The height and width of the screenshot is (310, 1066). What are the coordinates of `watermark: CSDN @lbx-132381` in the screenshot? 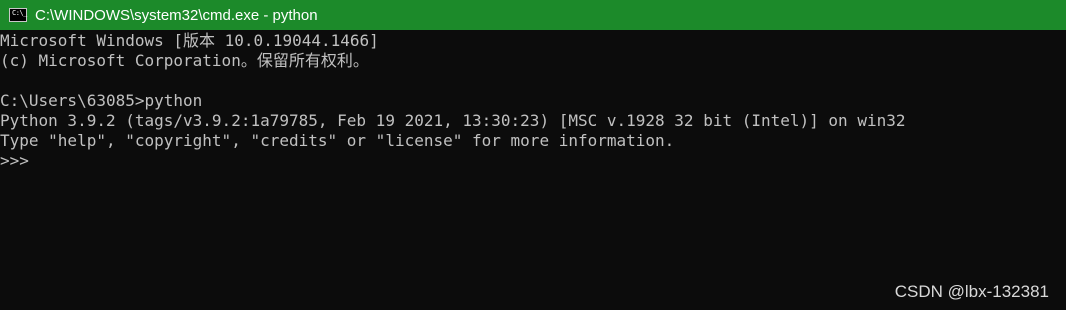 It's located at (971, 291).